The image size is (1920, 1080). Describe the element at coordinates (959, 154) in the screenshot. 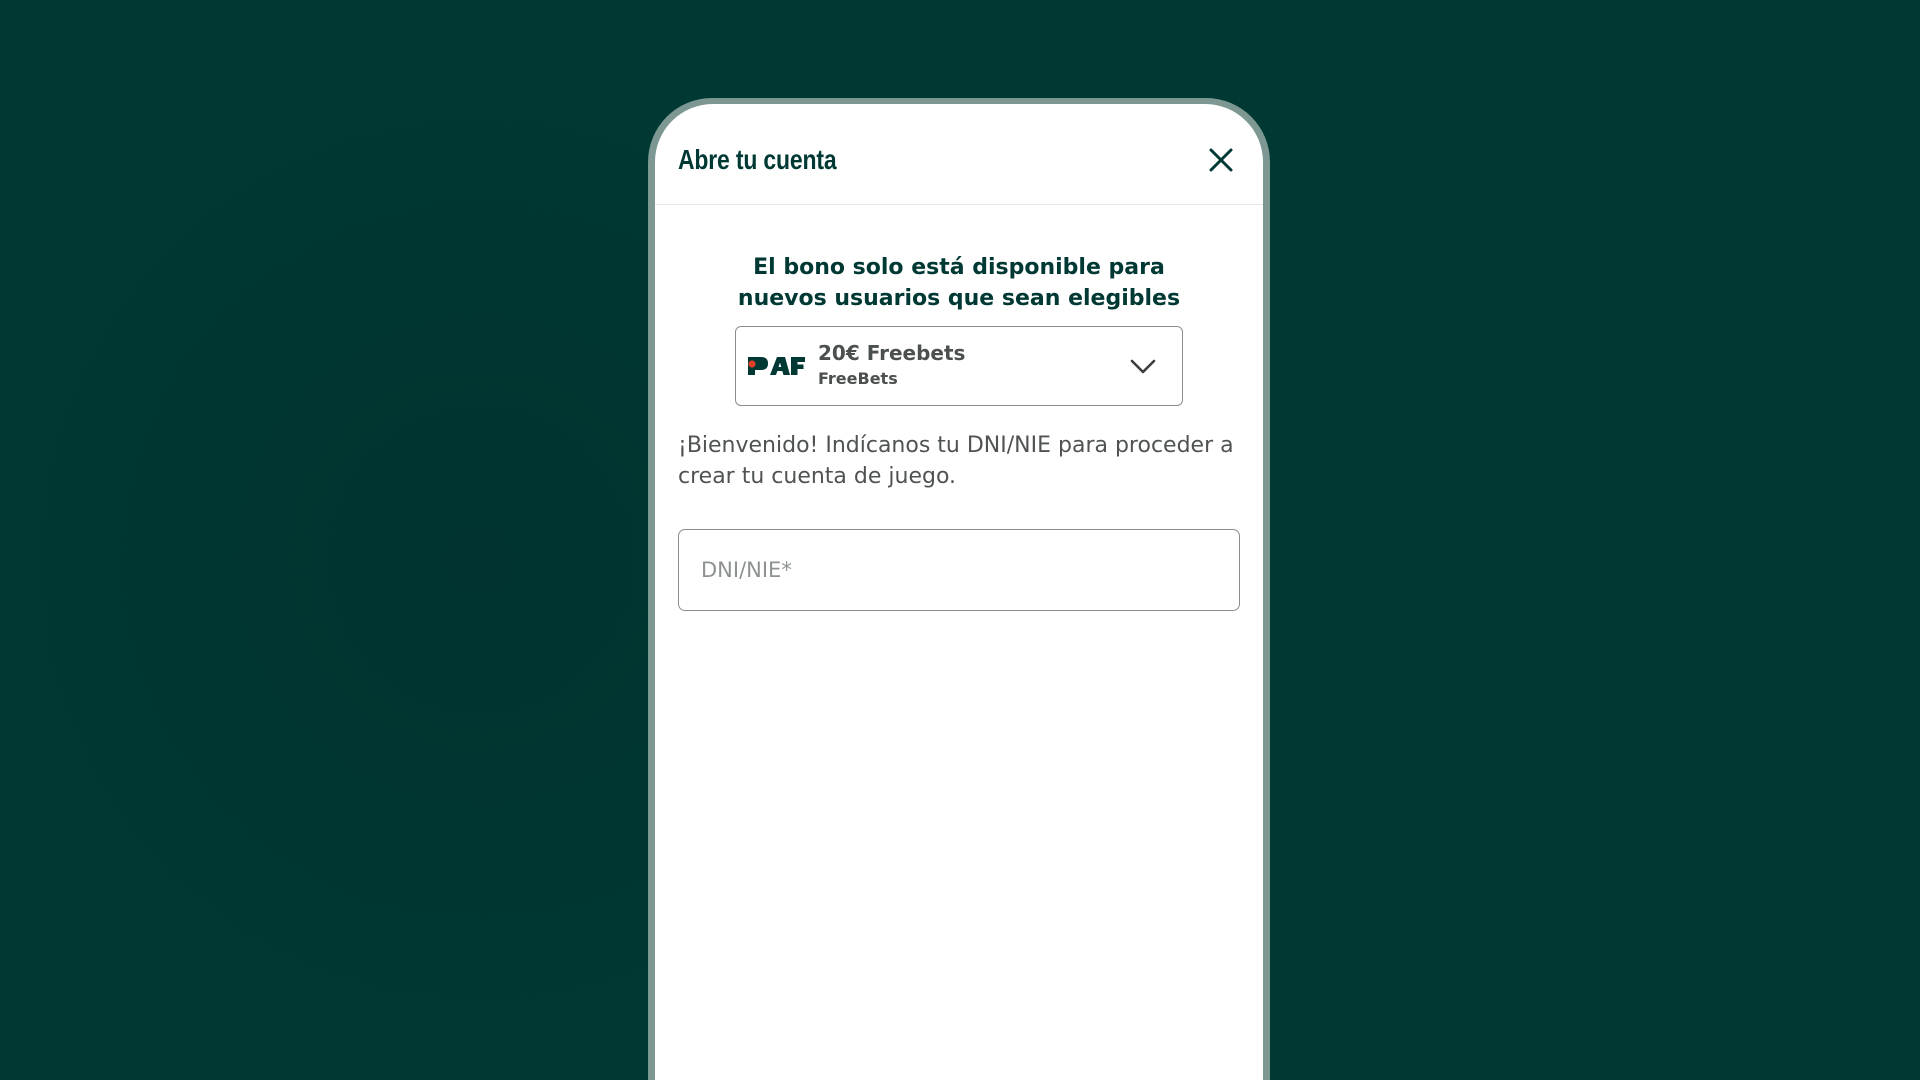

I see `modal-header: Abre tu cuenta` at that location.